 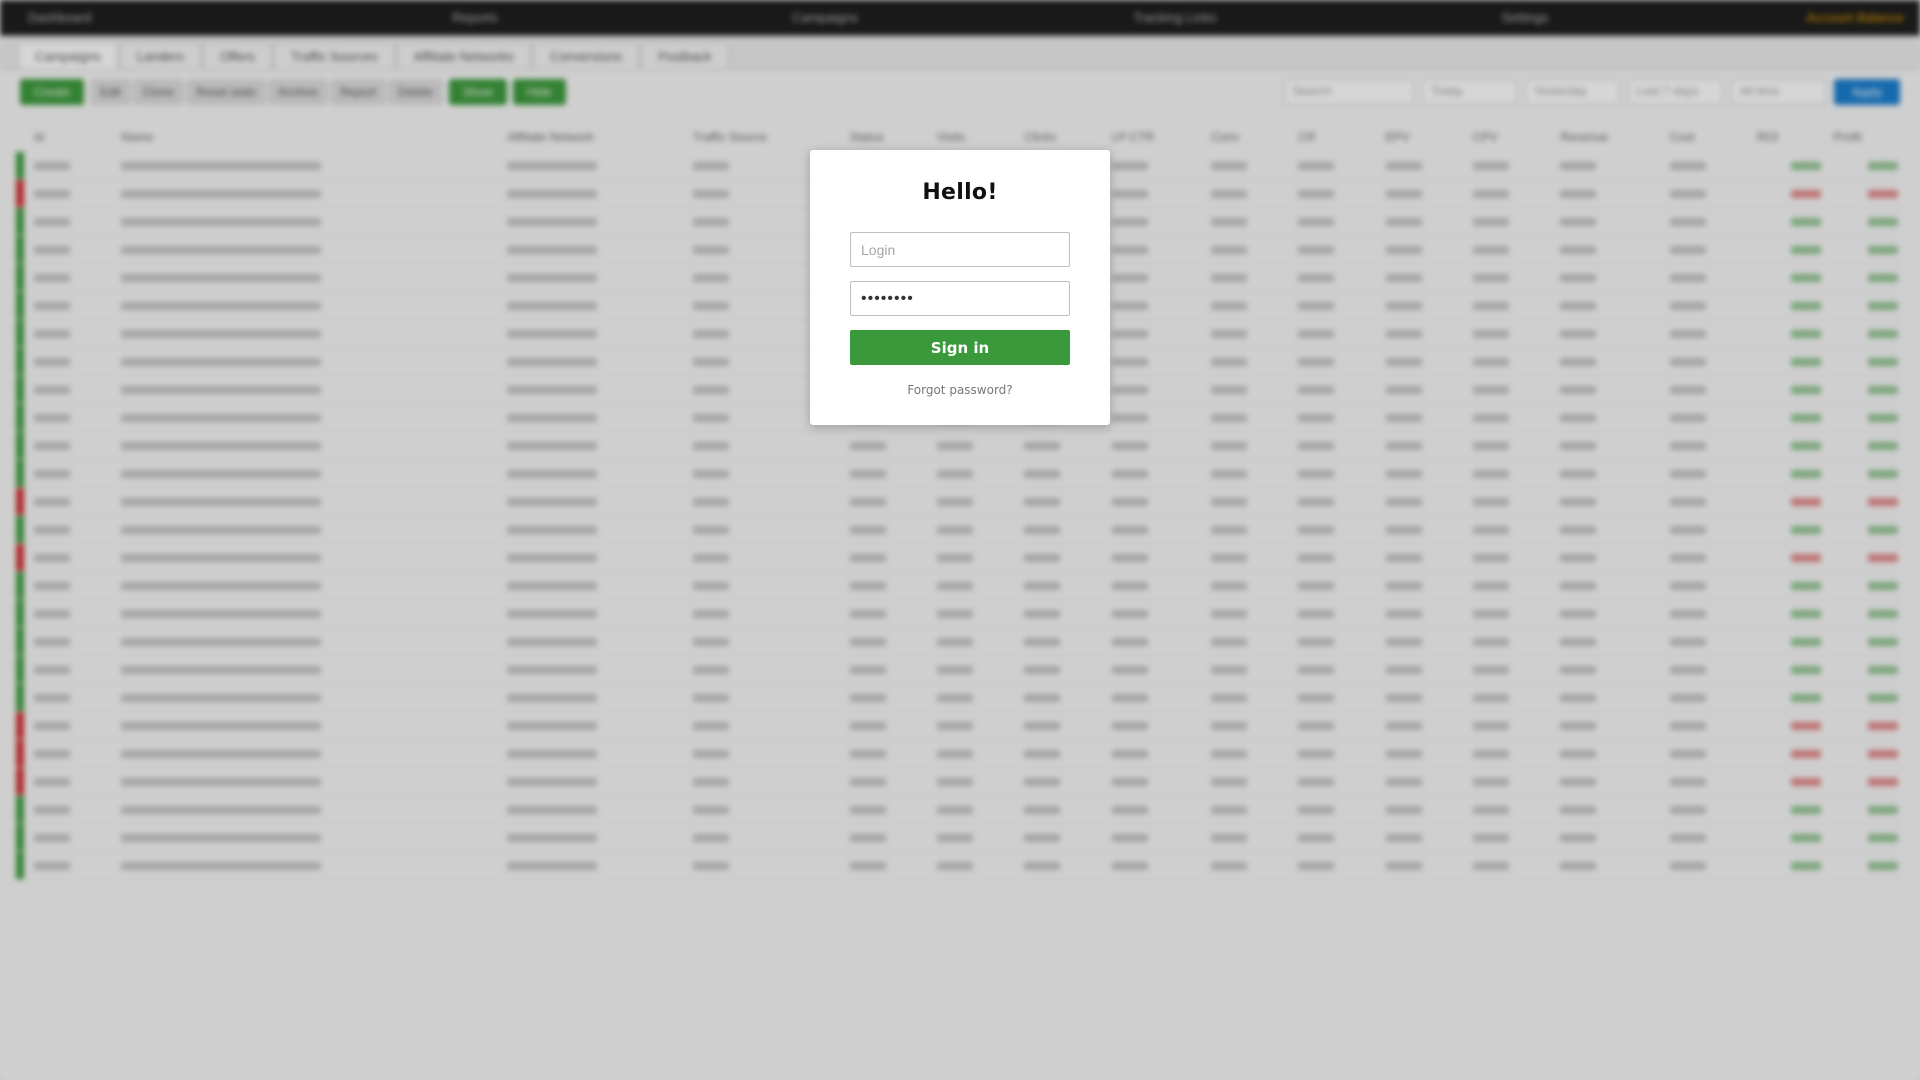 What do you see at coordinates (960, 249) in the screenshot?
I see `login-field` at bounding box center [960, 249].